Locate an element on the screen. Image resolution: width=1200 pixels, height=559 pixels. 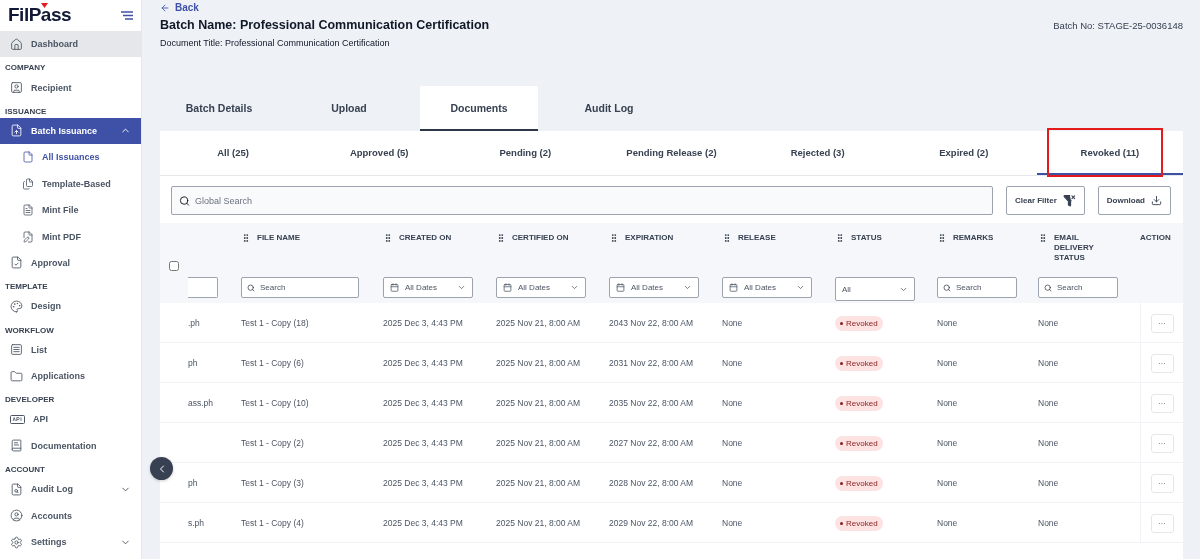
nav-item: Recipient is located at coordinates (70, 87).